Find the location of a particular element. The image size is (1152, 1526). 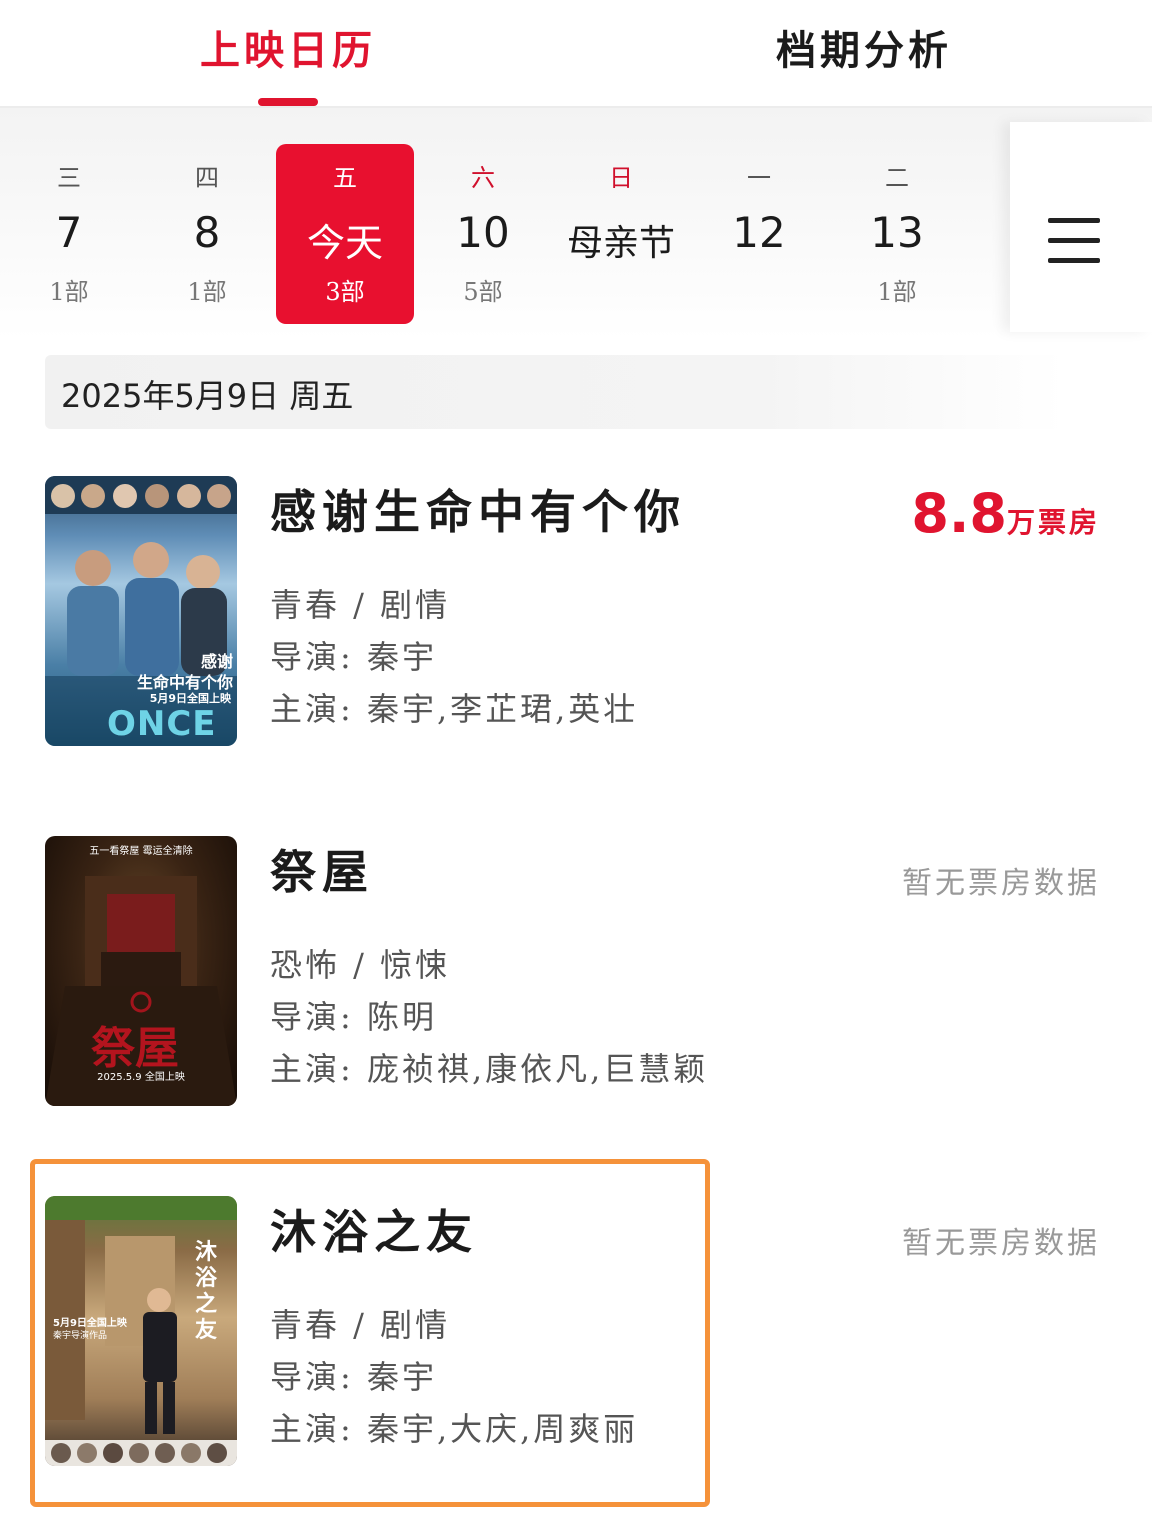

movie-title: 祭屋 is located at coordinates (322, 869).